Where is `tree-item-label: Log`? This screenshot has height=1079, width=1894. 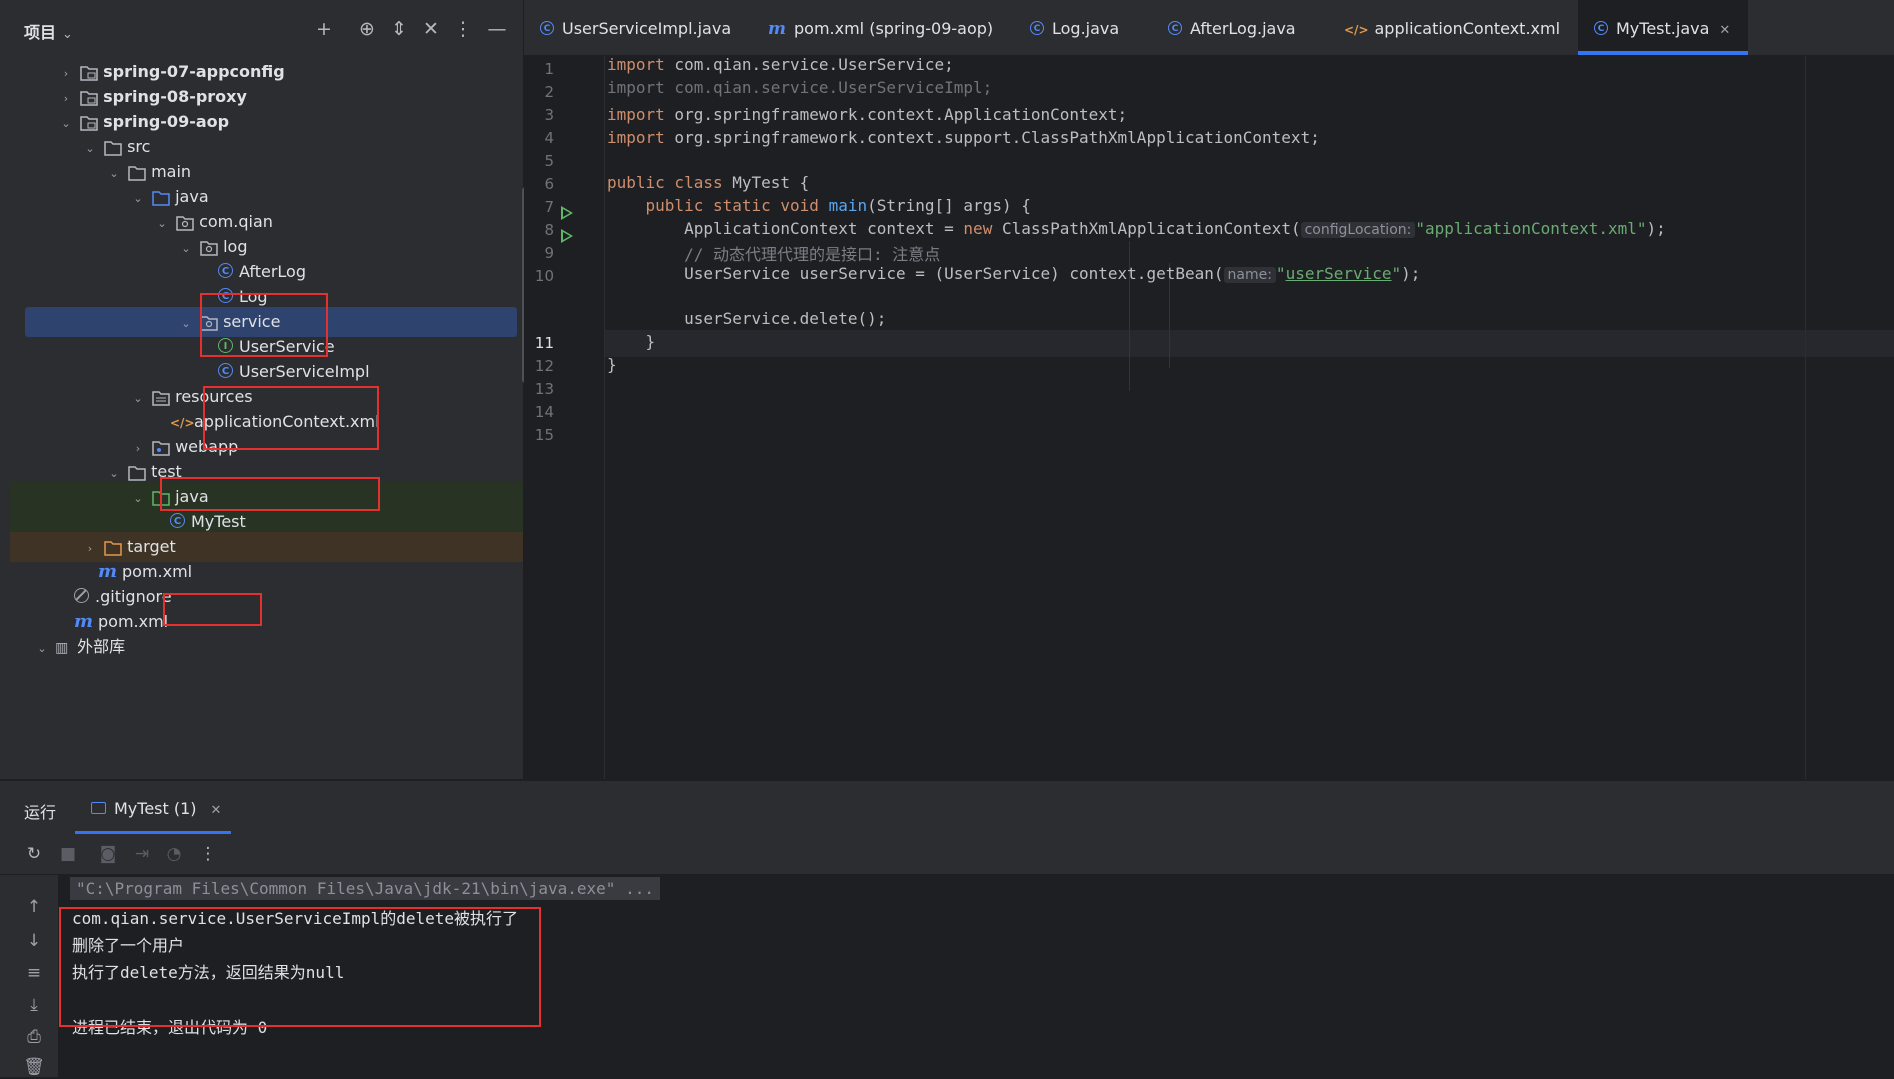
tree-item-label: Log is located at coordinates (253, 296).